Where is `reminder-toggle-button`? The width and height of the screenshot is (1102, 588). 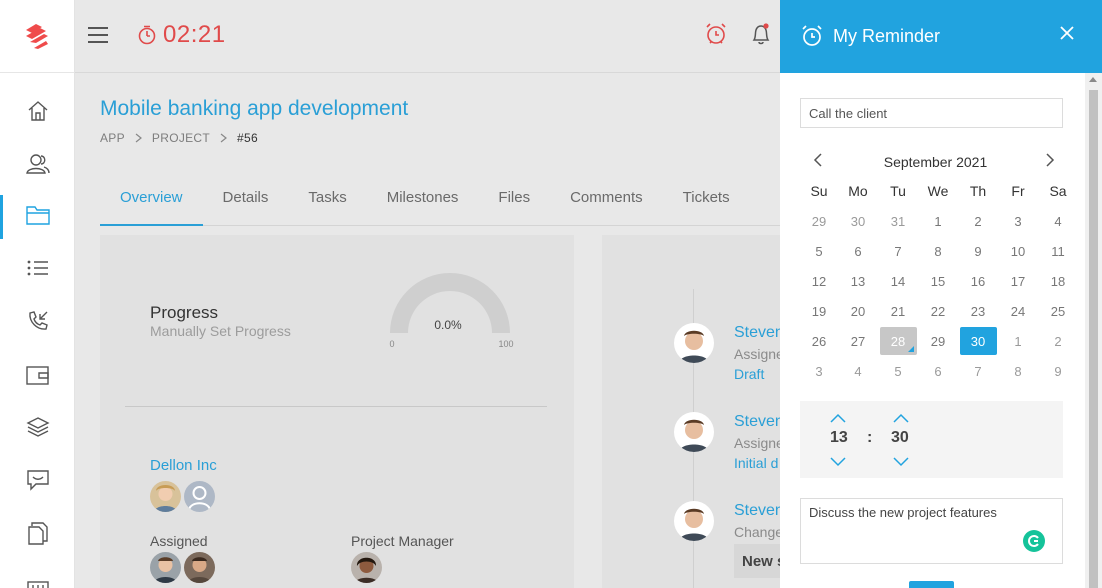
reminder-toggle-button is located at coordinates (716, 36).